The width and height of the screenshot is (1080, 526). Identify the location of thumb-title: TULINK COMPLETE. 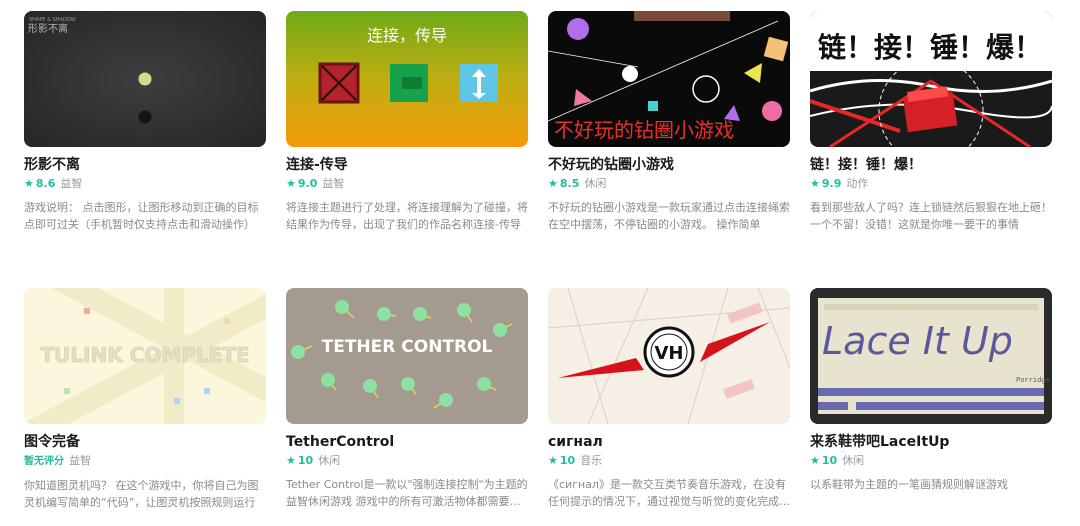
(144, 355).